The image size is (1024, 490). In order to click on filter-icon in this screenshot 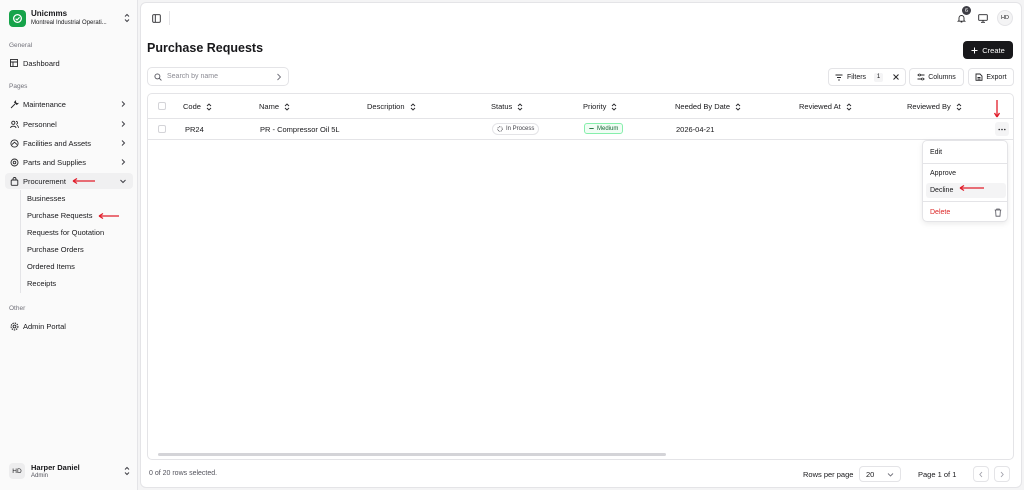, I will do `click(839, 77)`.